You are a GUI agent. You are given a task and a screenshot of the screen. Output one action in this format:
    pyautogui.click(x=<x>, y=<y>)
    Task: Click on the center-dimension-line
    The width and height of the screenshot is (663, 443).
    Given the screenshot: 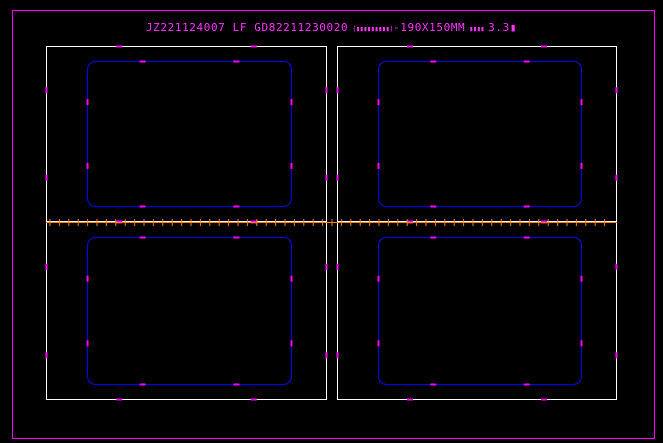 What is the action you would take?
    pyautogui.click(x=331, y=222)
    